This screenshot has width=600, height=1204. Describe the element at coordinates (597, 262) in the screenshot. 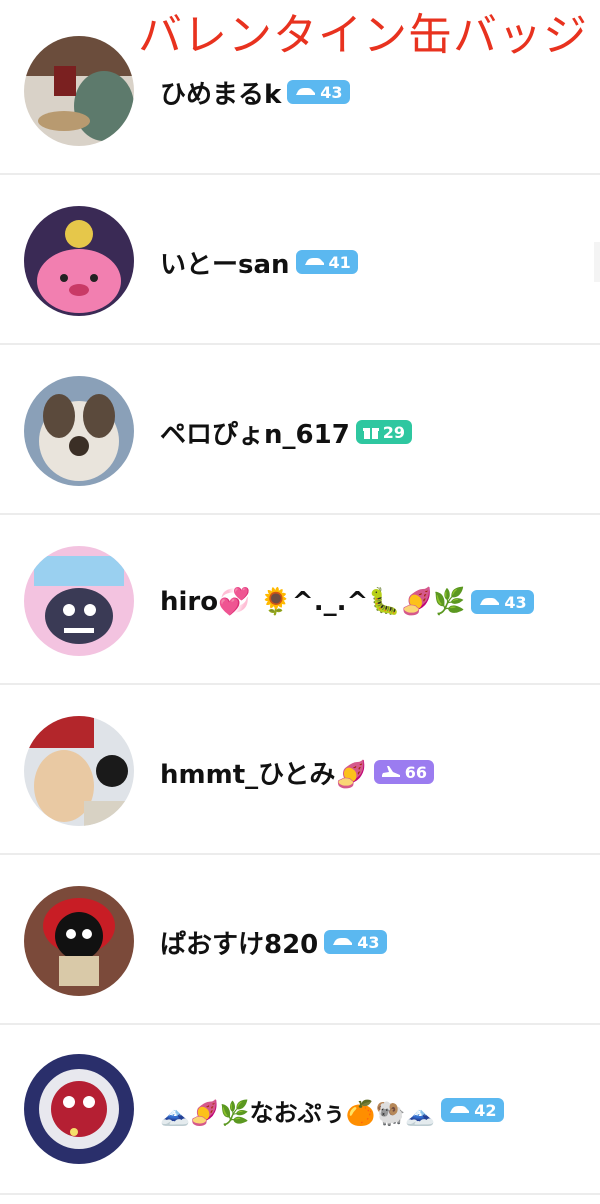

I see `edge-mark` at that location.